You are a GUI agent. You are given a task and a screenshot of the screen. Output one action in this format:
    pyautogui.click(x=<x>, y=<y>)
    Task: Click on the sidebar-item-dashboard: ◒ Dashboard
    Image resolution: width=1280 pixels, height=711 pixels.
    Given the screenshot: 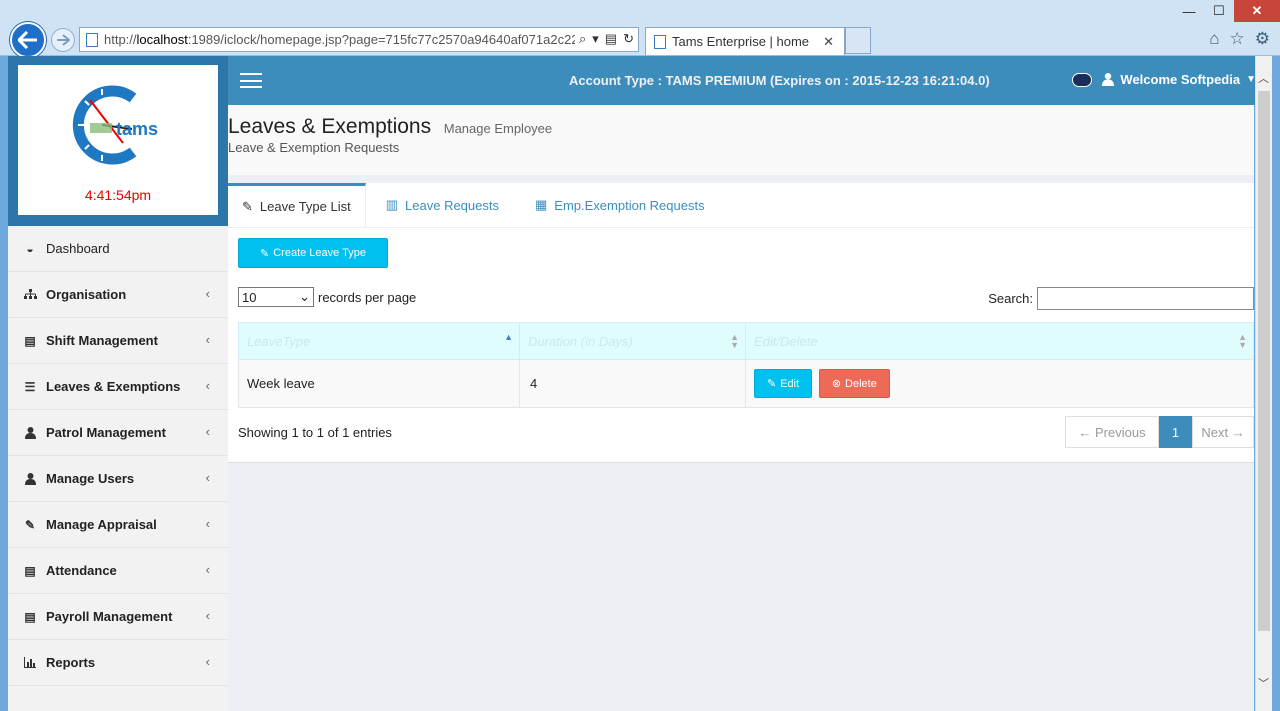 What is the action you would take?
    pyautogui.click(x=118, y=249)
    